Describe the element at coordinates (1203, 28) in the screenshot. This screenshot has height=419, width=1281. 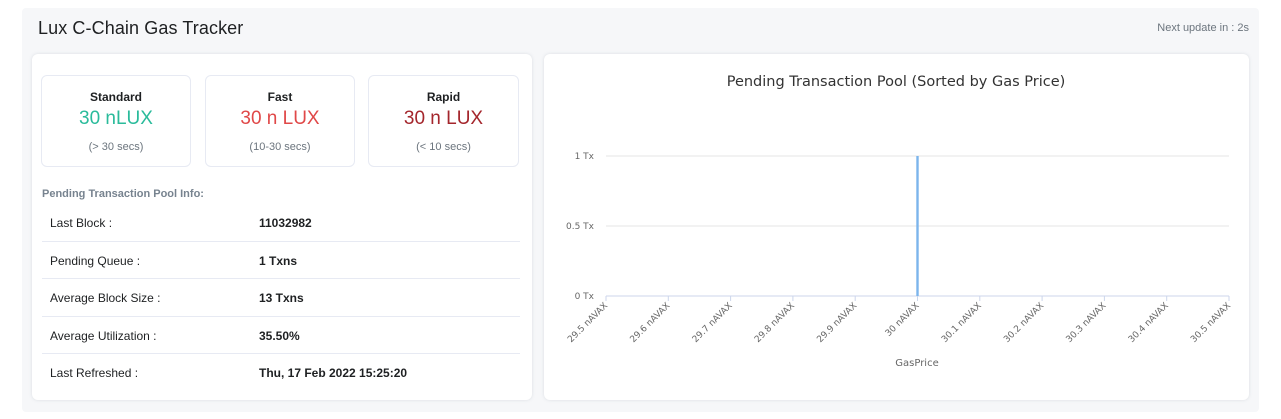
I see `next-update-countdown: Next update in : 2s` at that location.